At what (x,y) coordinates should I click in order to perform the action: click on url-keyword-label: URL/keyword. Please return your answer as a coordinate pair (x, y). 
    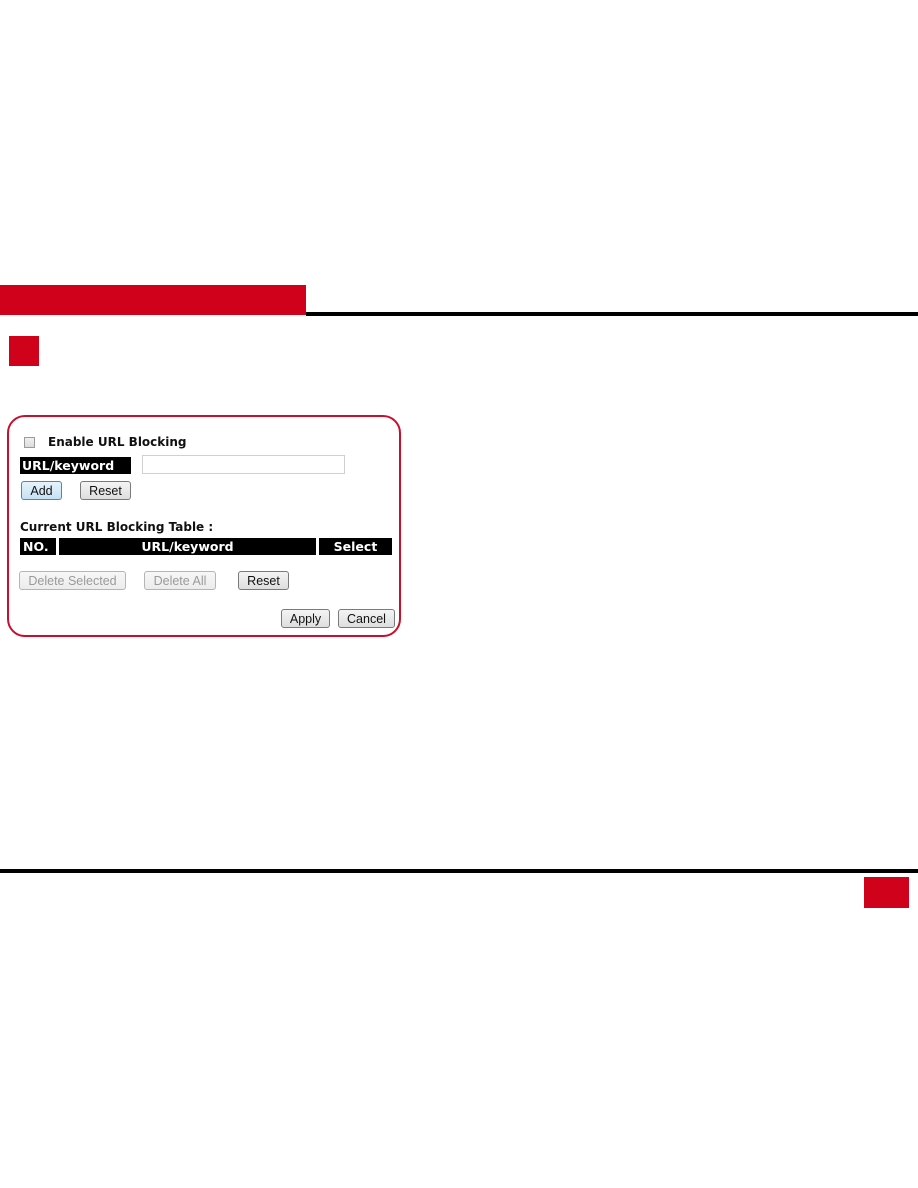
    Looking at the image, I should click on (75, 465).